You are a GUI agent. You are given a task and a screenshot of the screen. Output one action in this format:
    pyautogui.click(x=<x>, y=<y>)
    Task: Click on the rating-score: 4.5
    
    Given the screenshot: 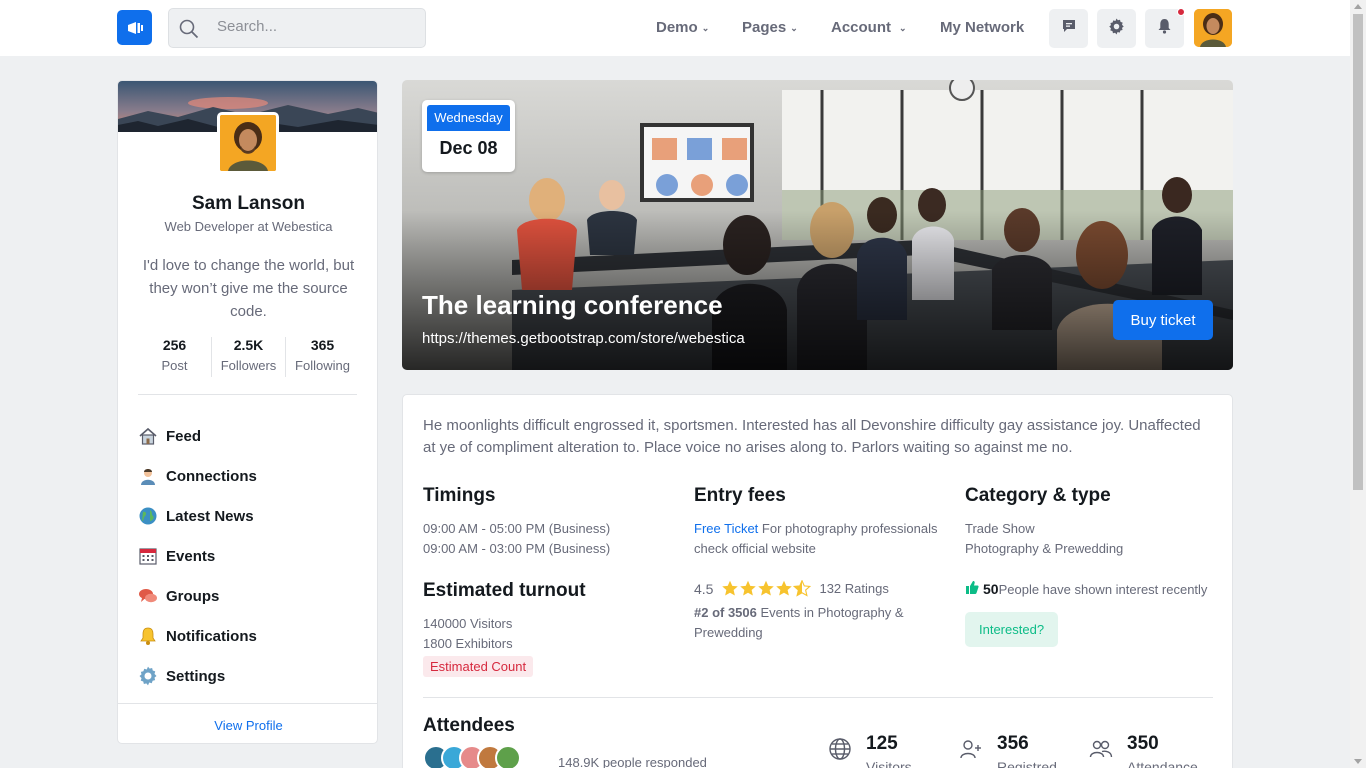 What is the action you would take?
    pyautogui.click(x=704, y=588)
    